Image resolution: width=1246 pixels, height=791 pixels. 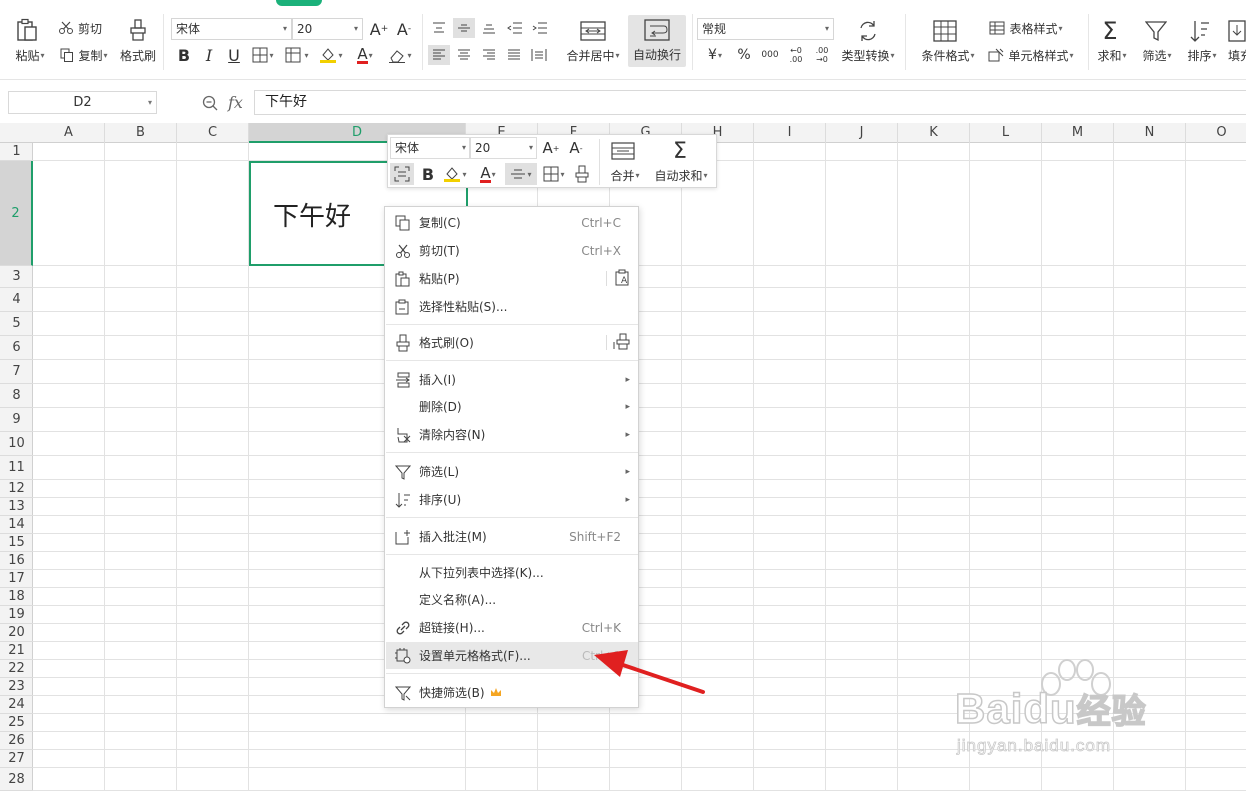 I want to click on watermark-brand-du: du, so click(x=1050, y=708).